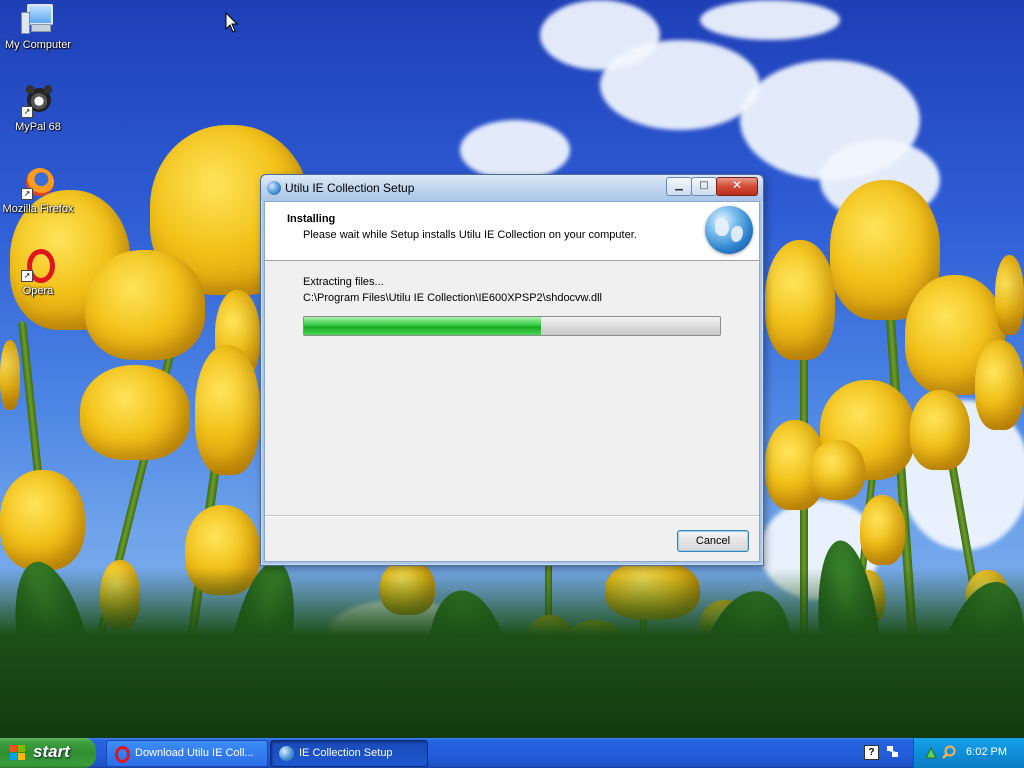 Image resolution: width=1024 pixels, height=768 pixels. I want to click on mouse-cursor-icon, so click(232, 22).